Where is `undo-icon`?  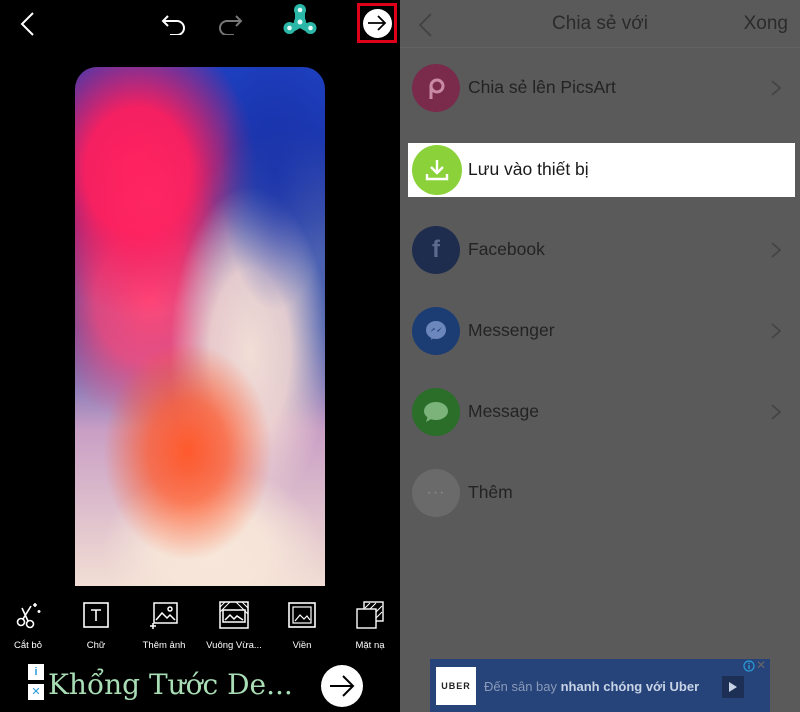
undo-icon is located at coordinates (174, 23).